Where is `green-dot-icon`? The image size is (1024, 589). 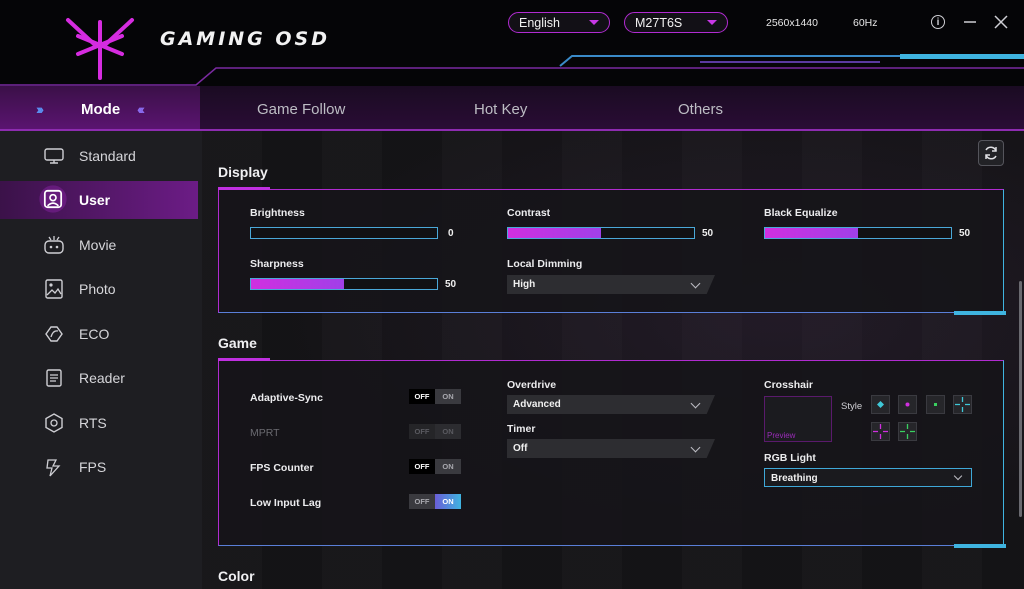
green-dot-icon is located at coordinates (935, 404).